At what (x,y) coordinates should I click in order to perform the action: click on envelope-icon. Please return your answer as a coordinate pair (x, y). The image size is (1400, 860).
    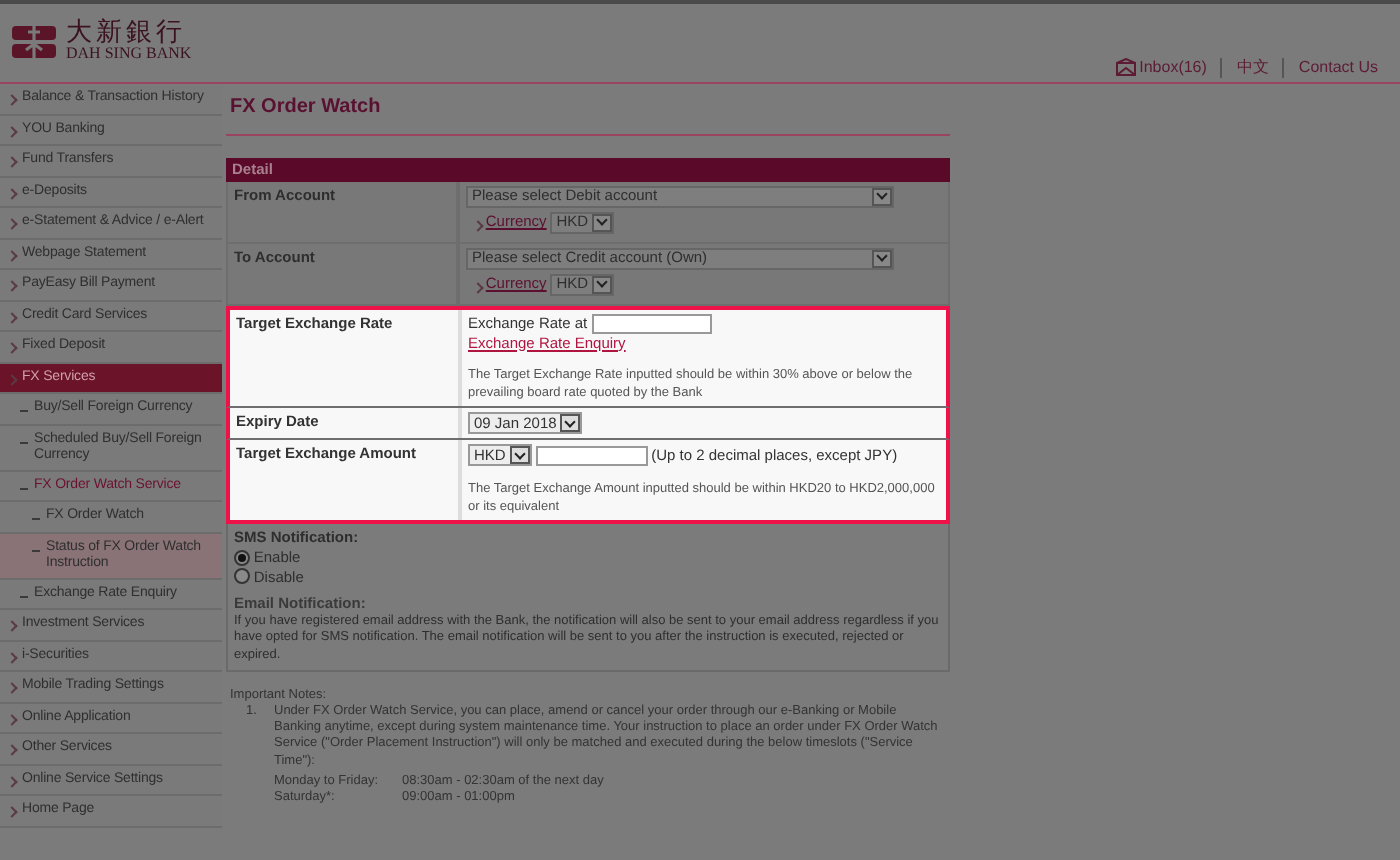
    Looking at the image, I should click on (1125, 67).